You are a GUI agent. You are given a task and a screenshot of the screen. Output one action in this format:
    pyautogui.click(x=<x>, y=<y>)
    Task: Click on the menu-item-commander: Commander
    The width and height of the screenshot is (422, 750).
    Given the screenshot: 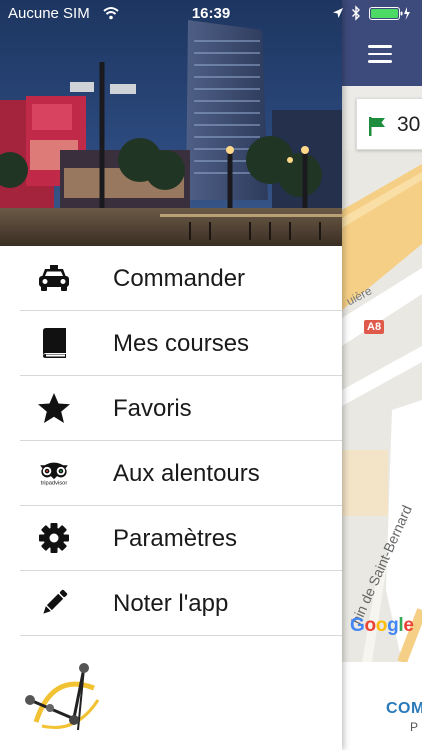 What is the action you would take?
    pyautogui.click(x=171, y=278)
    